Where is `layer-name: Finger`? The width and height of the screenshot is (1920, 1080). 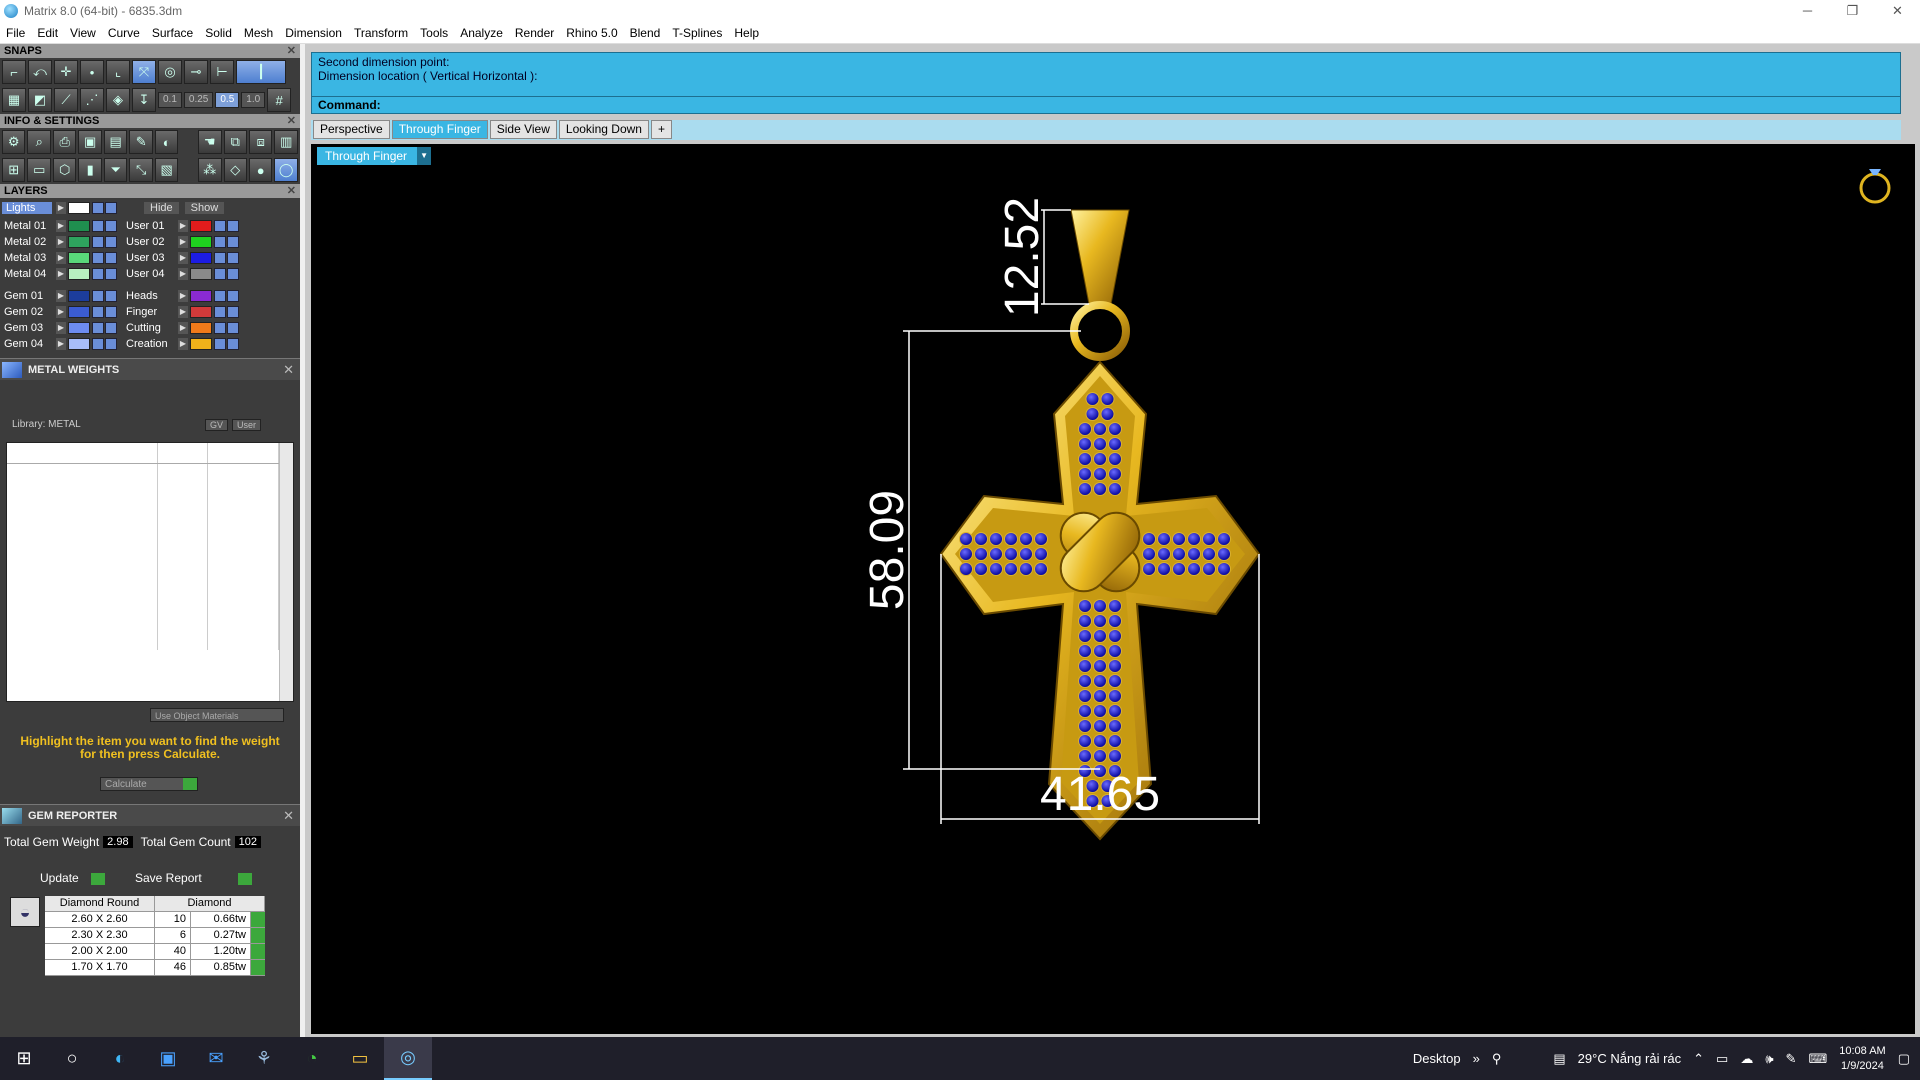
layer-name: Finger is located at coordinates (151, 312).